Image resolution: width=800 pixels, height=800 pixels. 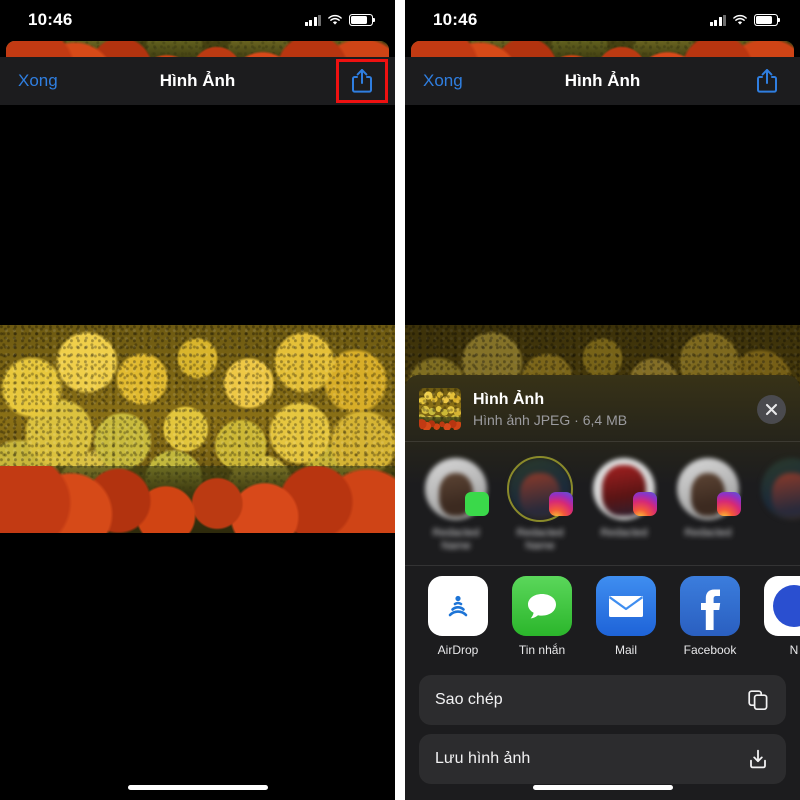 What do you see at coordinates (458, 650) in the screenshot?
I see `app-label: AirDrop` at bounding box center [458, 650].